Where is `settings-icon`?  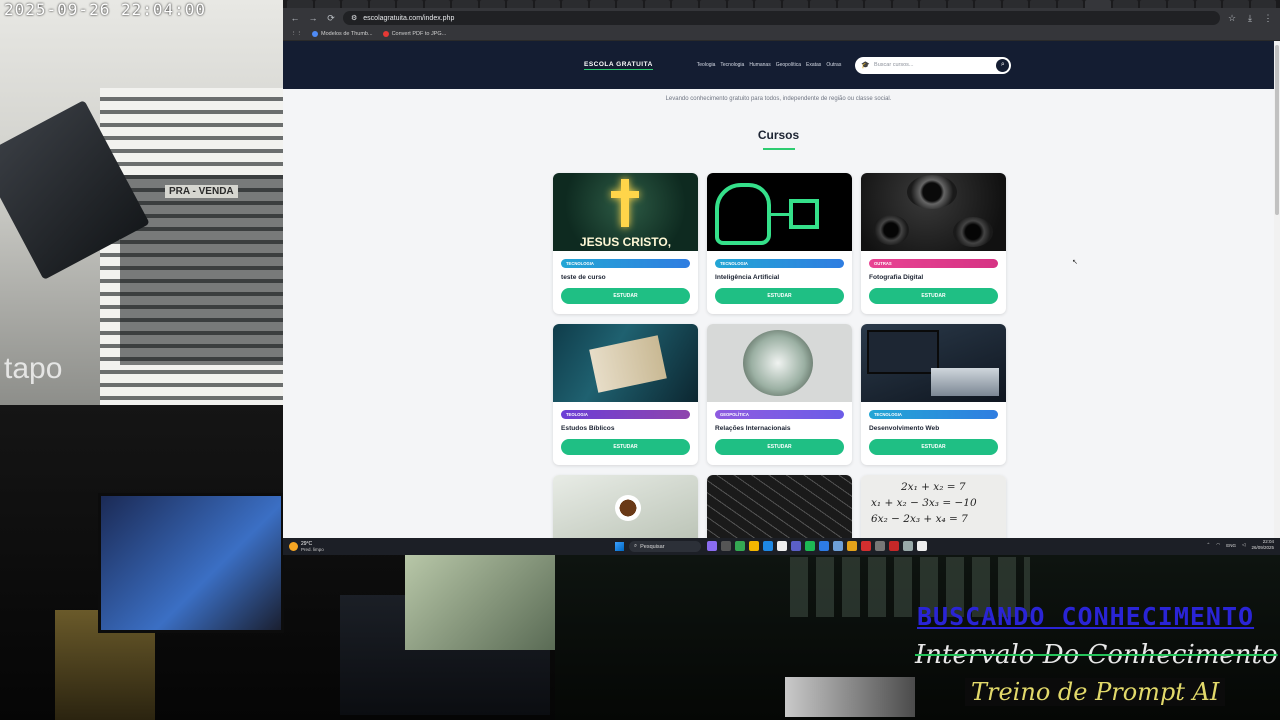 settings-icon is located at coordinates (880, 546).